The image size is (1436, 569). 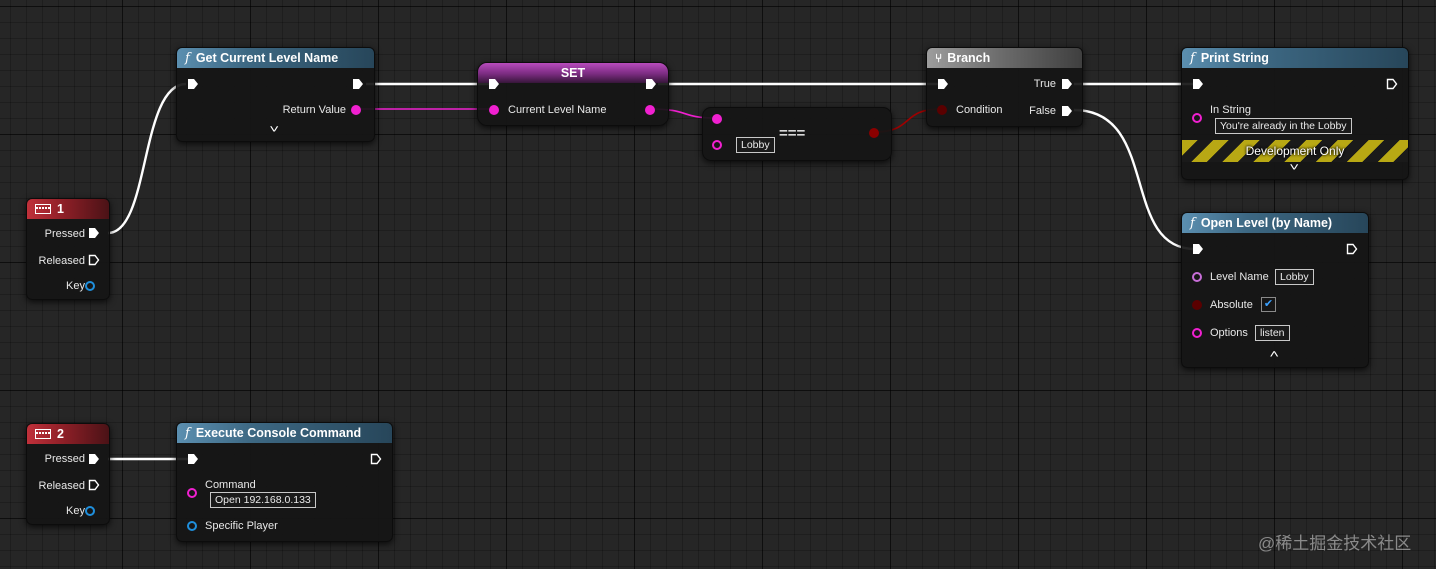 I want to click on level-name-pin, so click(x=1197, y=277).